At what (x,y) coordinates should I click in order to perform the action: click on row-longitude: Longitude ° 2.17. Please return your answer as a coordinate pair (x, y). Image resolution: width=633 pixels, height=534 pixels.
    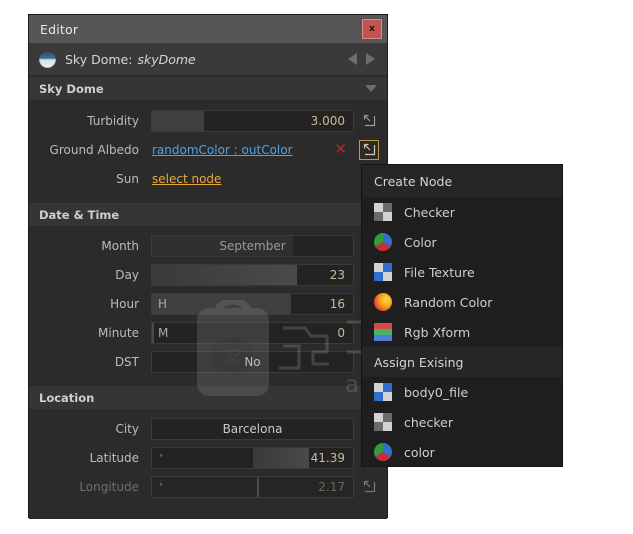
    Looking at the image, I should click on (208, 486).